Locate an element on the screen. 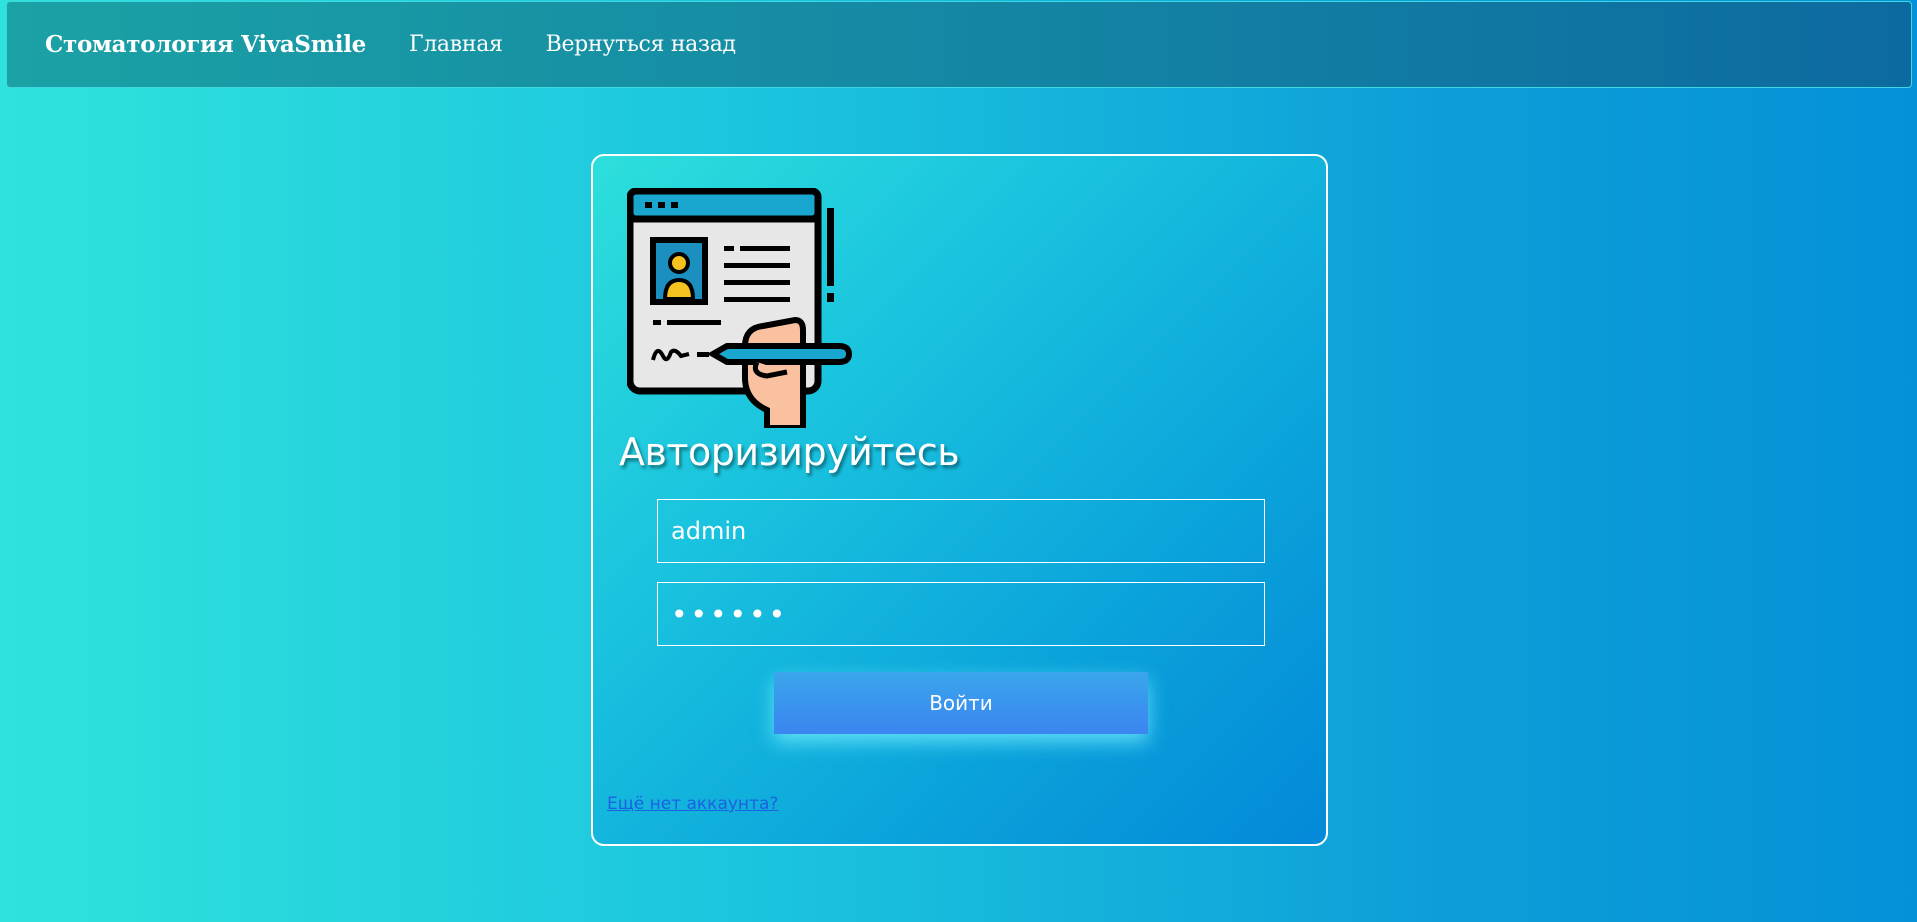 This screenshot has width=1917, height=922. login-button: Войти is located at coordinates (961, 703).